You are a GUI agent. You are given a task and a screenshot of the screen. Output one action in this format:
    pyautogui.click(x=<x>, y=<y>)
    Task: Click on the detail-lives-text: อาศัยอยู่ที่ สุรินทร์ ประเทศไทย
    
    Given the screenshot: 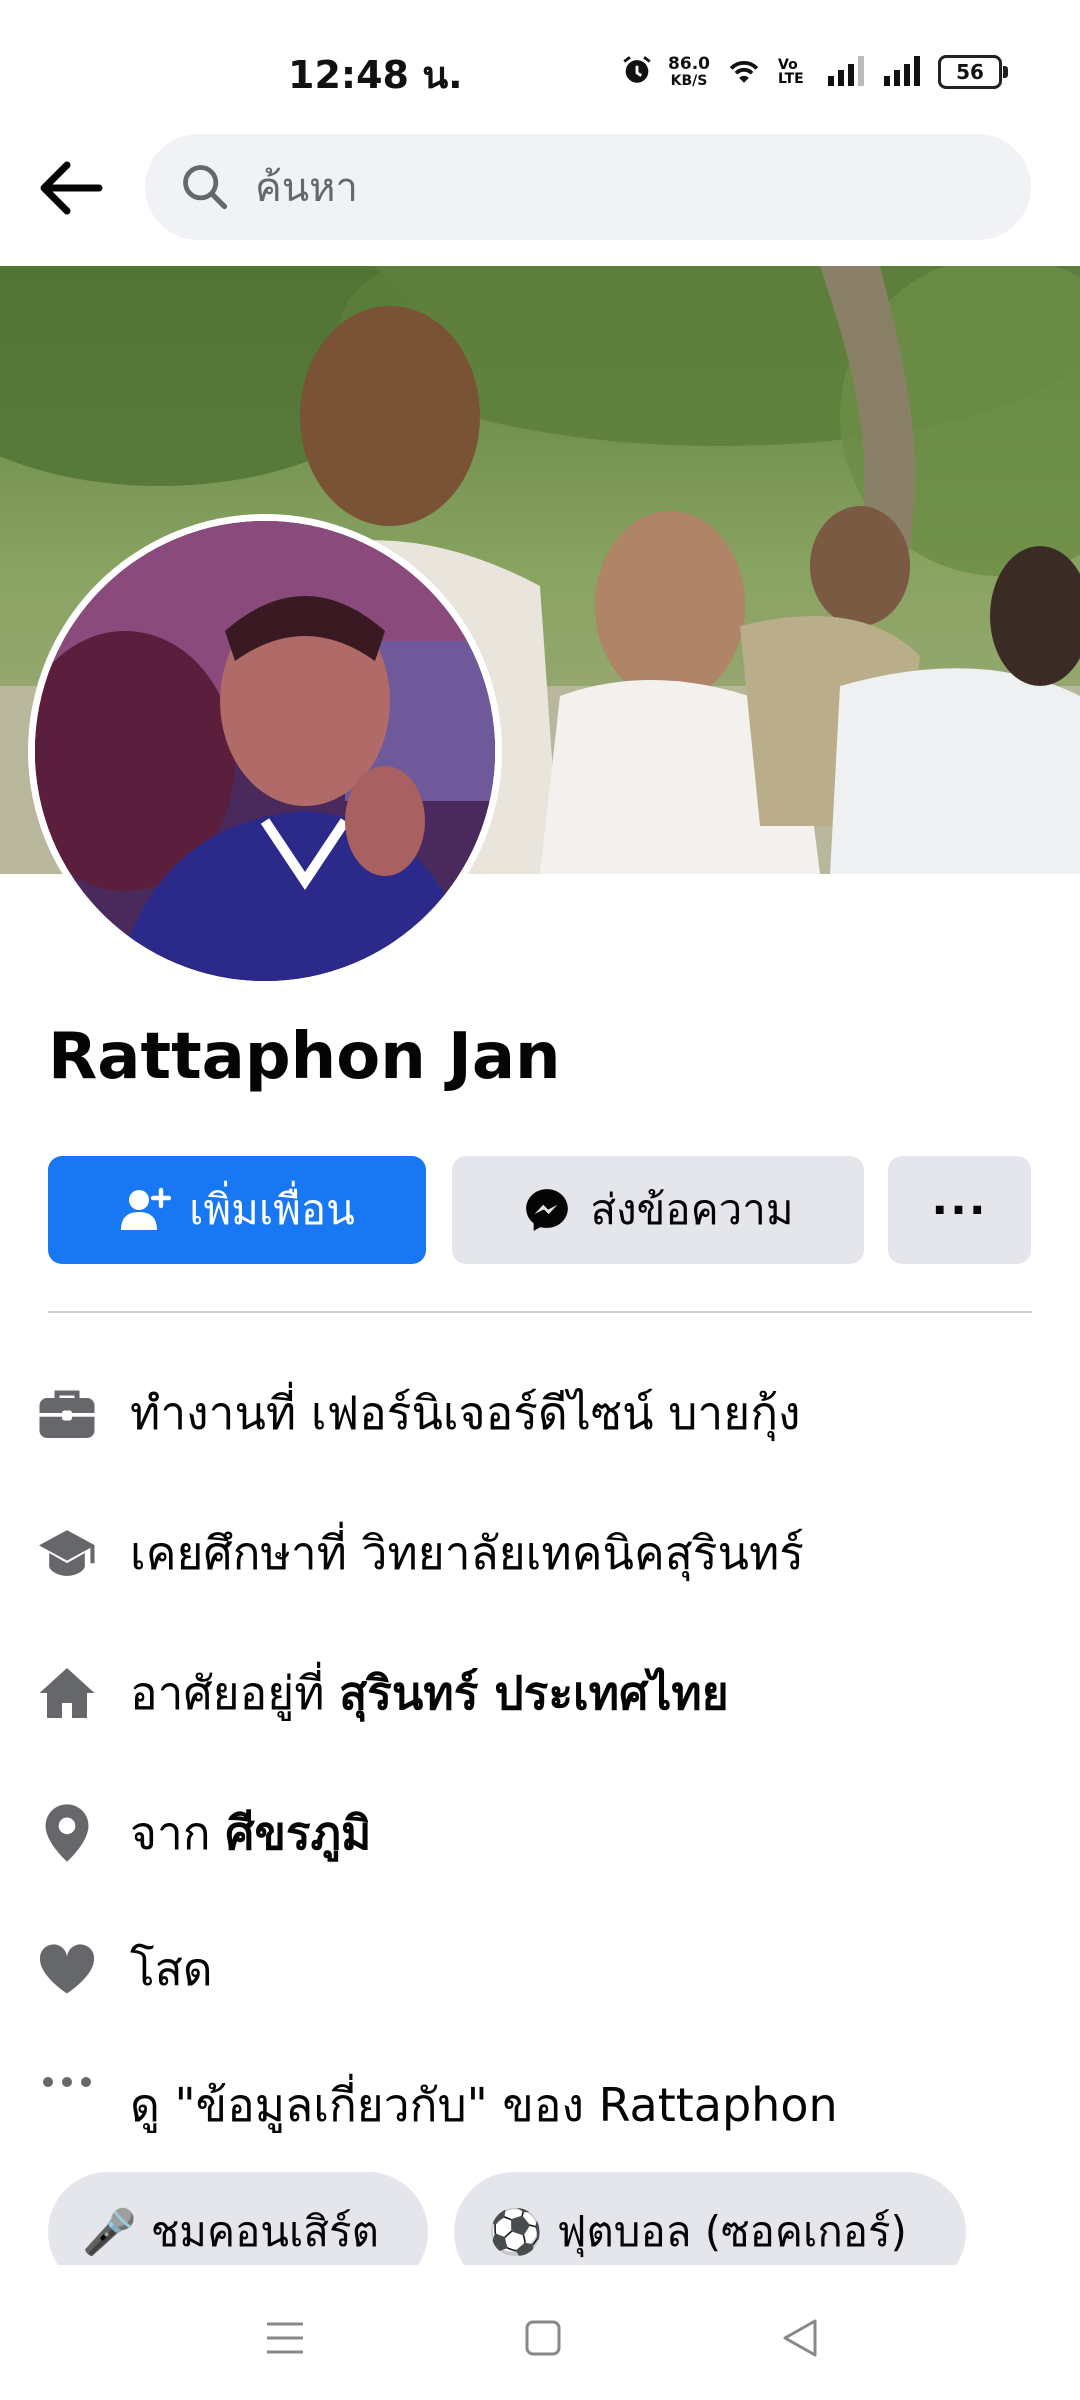 What is the action you would take?
    pyautogui.click(x=429, y=1693)
    